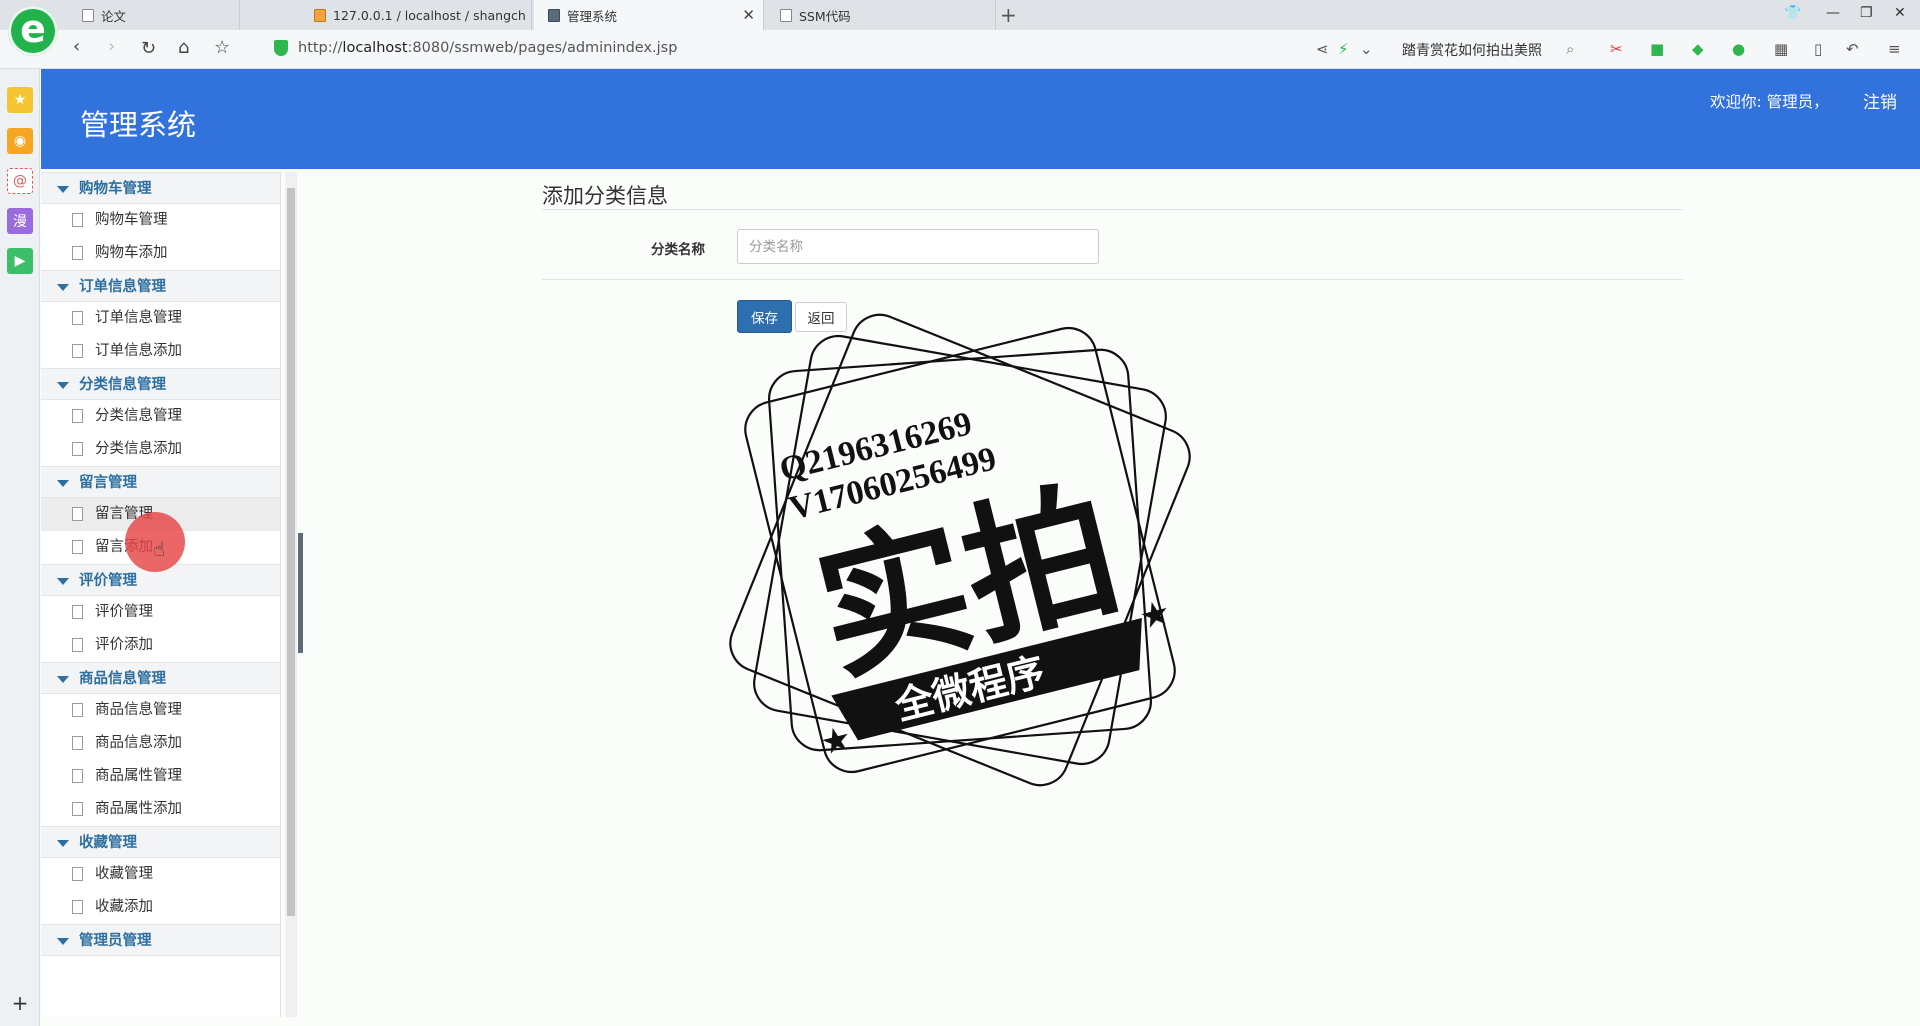  What do you see at coordinates (160, 286) in the screenshot?
I see `menu-group-order: 订单信息管理` at bounding box center [160, 286].